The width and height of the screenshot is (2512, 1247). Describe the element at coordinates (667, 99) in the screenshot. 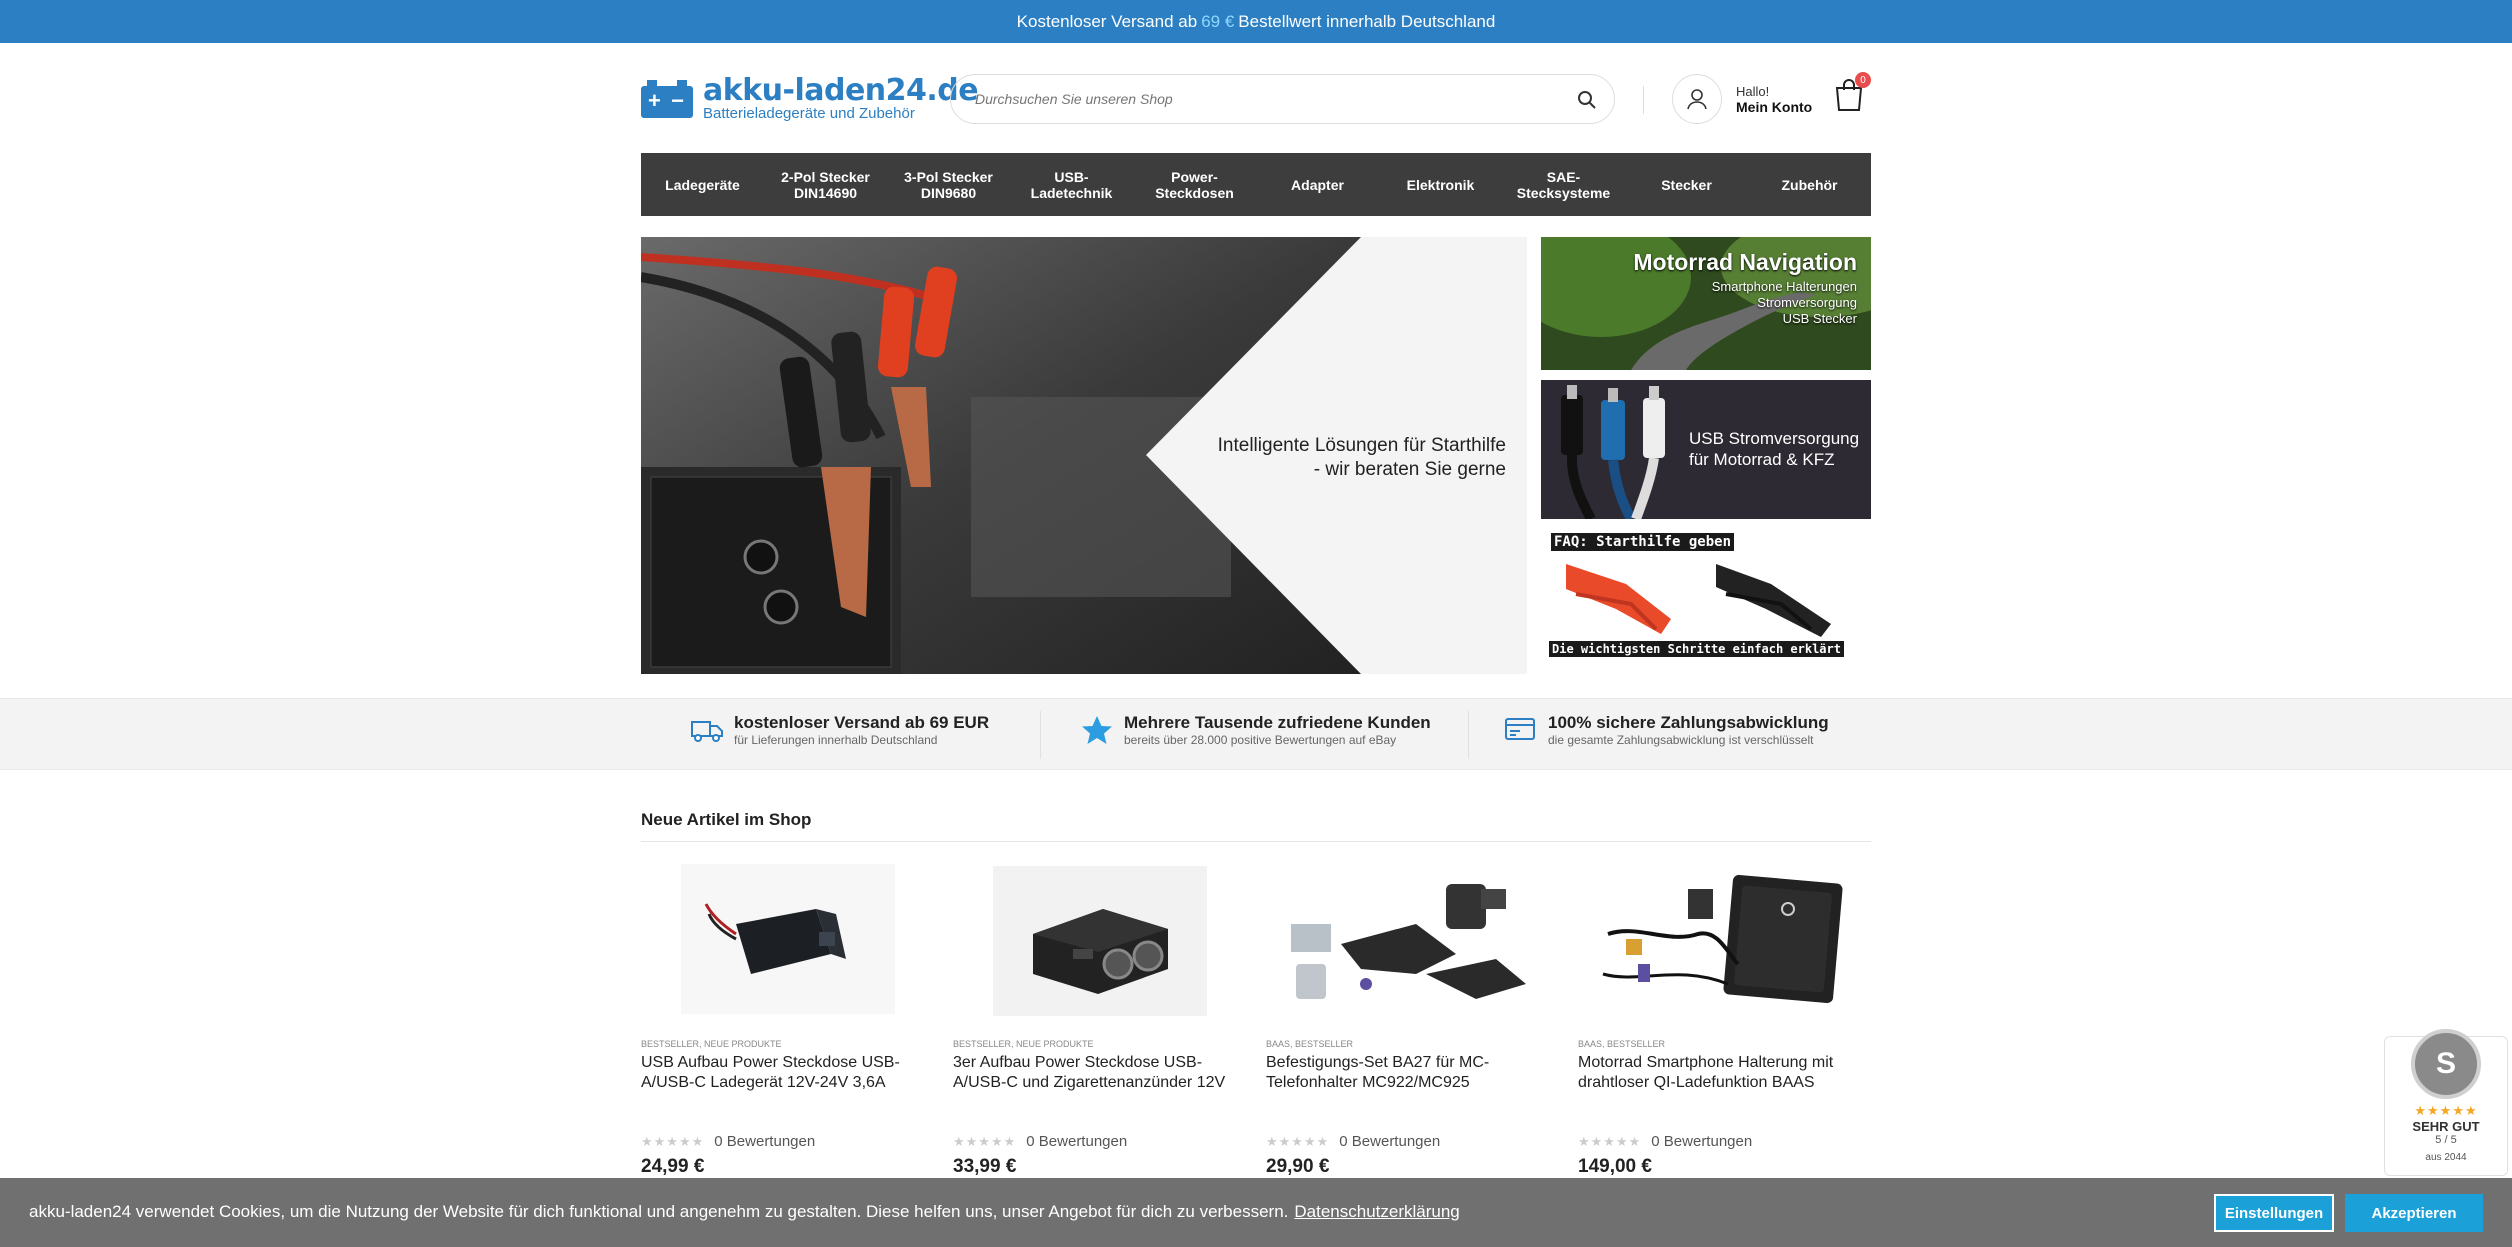

I see `battery-logo-icon: + −` at that location.